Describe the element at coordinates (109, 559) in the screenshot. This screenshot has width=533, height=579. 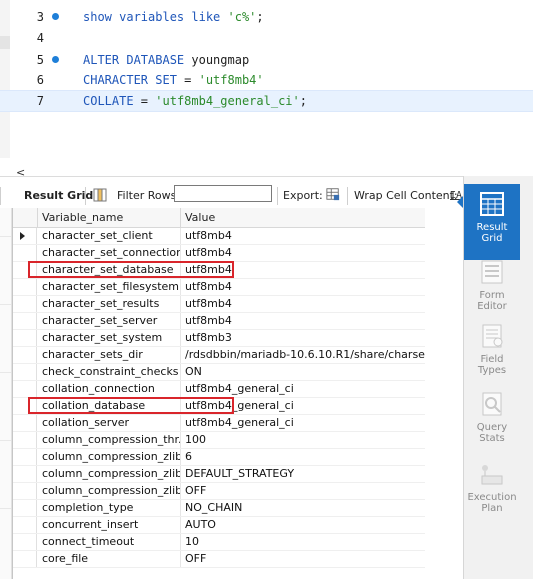
I see `cell-variable-name: core_file` at that location.